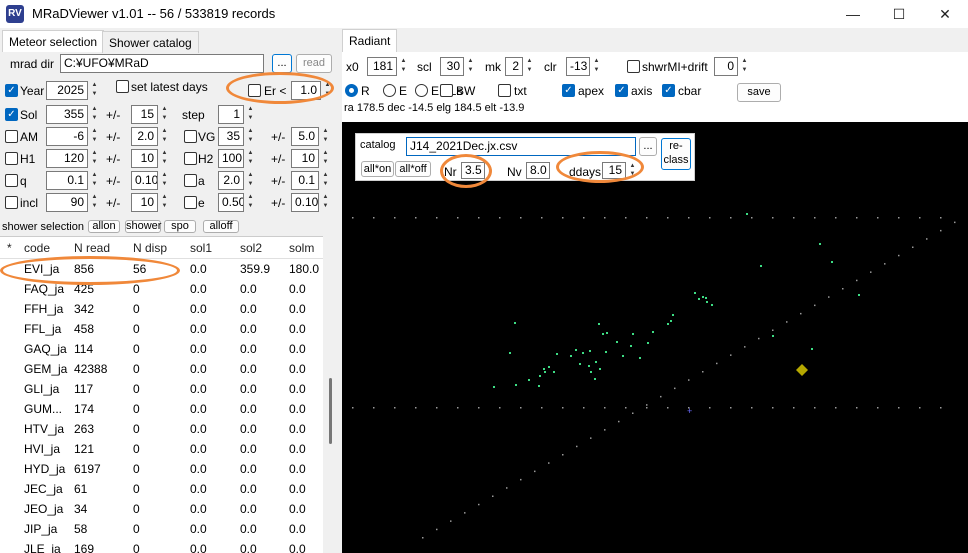 The image size is (968, 553). I want to click on cbar-checkbox: ✓, so click(668, 90).